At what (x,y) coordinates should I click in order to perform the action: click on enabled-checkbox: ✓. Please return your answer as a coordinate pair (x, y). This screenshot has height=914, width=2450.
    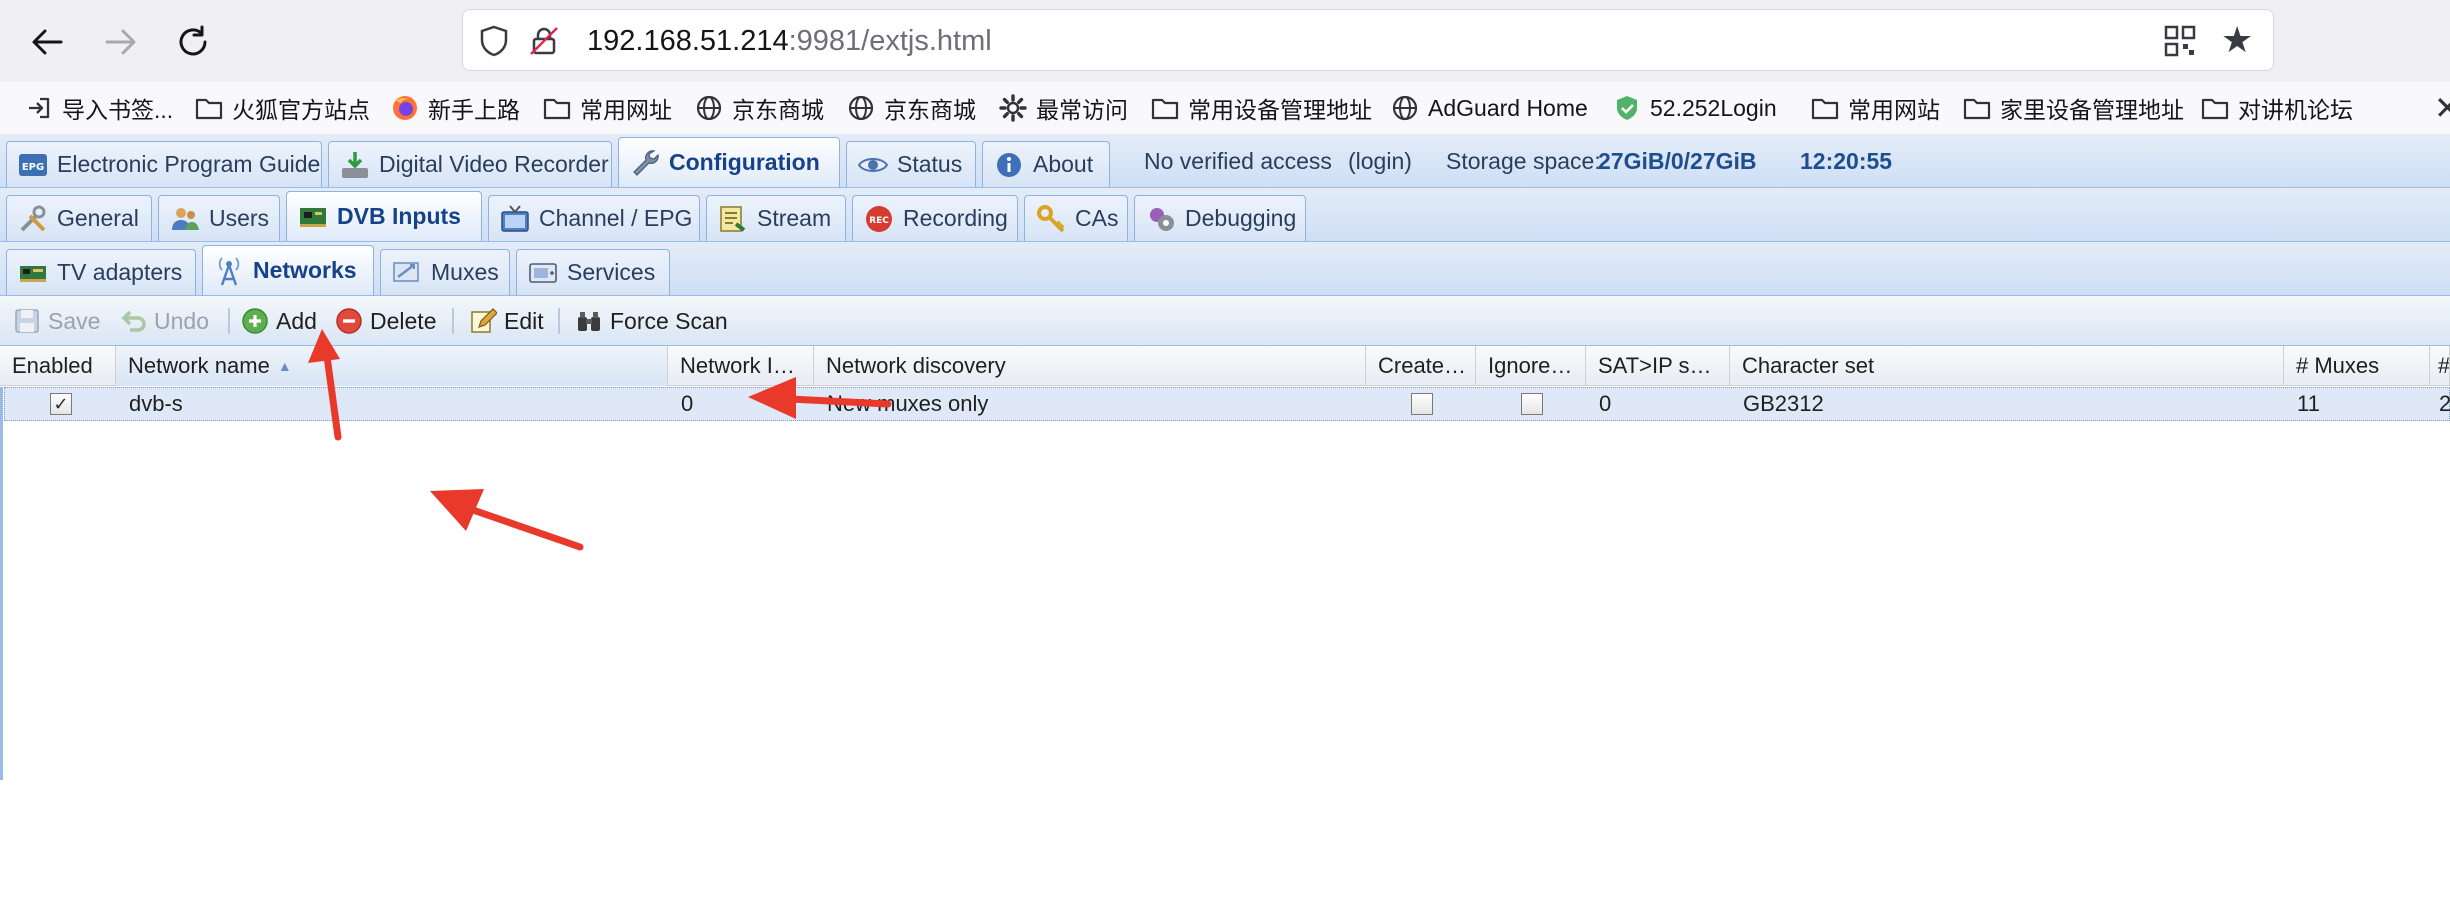
    Looking at the image, I should click on (61, 404).